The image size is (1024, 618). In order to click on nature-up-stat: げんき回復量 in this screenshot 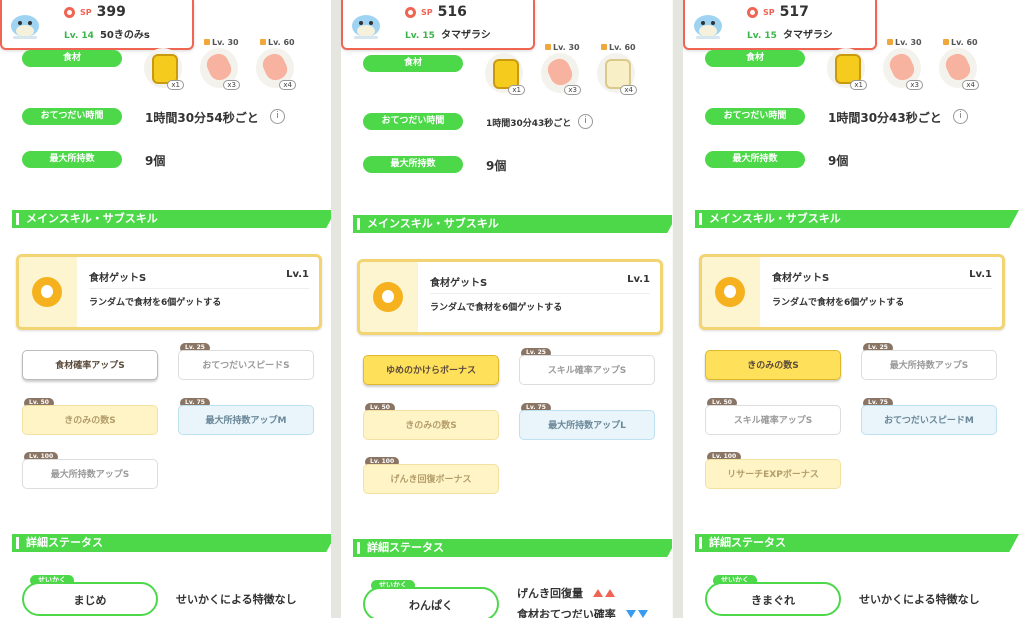, I will do `click(550, 593)`.